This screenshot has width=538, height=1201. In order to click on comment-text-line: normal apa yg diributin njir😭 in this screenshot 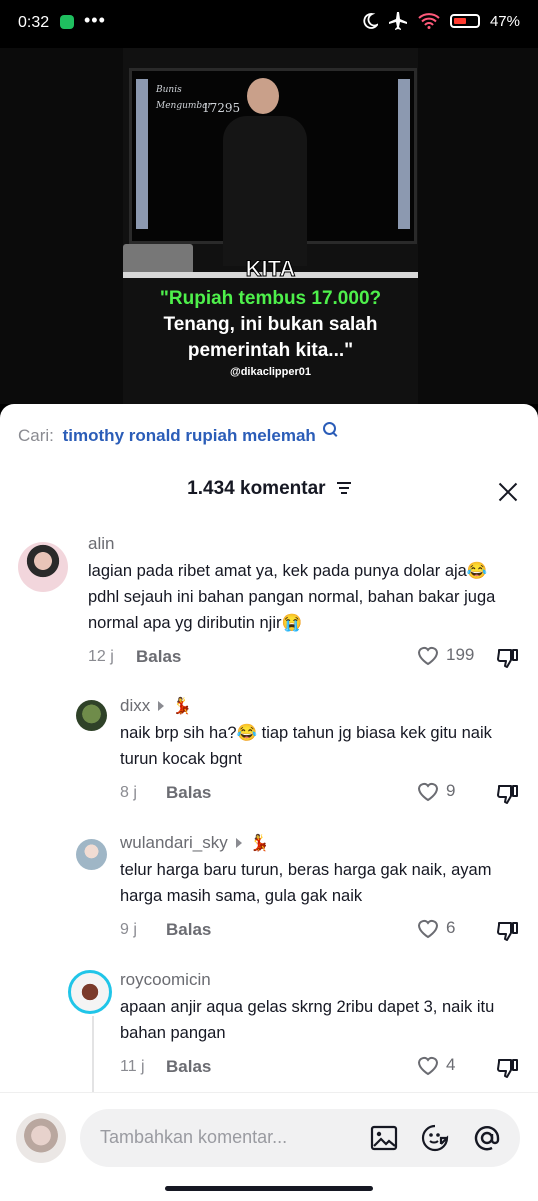, I will do `click(195, 623)`.